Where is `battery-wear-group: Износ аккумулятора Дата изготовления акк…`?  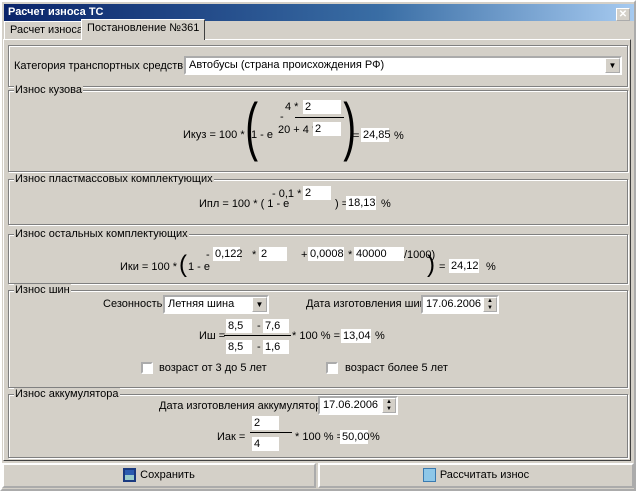 battery-wear-group: Износ аккумулятора Дата изготовления акк… is located at coordinates (318, 423).